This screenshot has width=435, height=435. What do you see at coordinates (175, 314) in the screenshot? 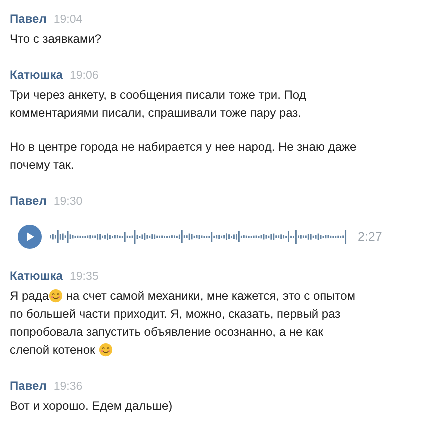
I see `message-text: по большей части приходит. Я, можно, сказать, первый раз` at bounding box center [175, 314].